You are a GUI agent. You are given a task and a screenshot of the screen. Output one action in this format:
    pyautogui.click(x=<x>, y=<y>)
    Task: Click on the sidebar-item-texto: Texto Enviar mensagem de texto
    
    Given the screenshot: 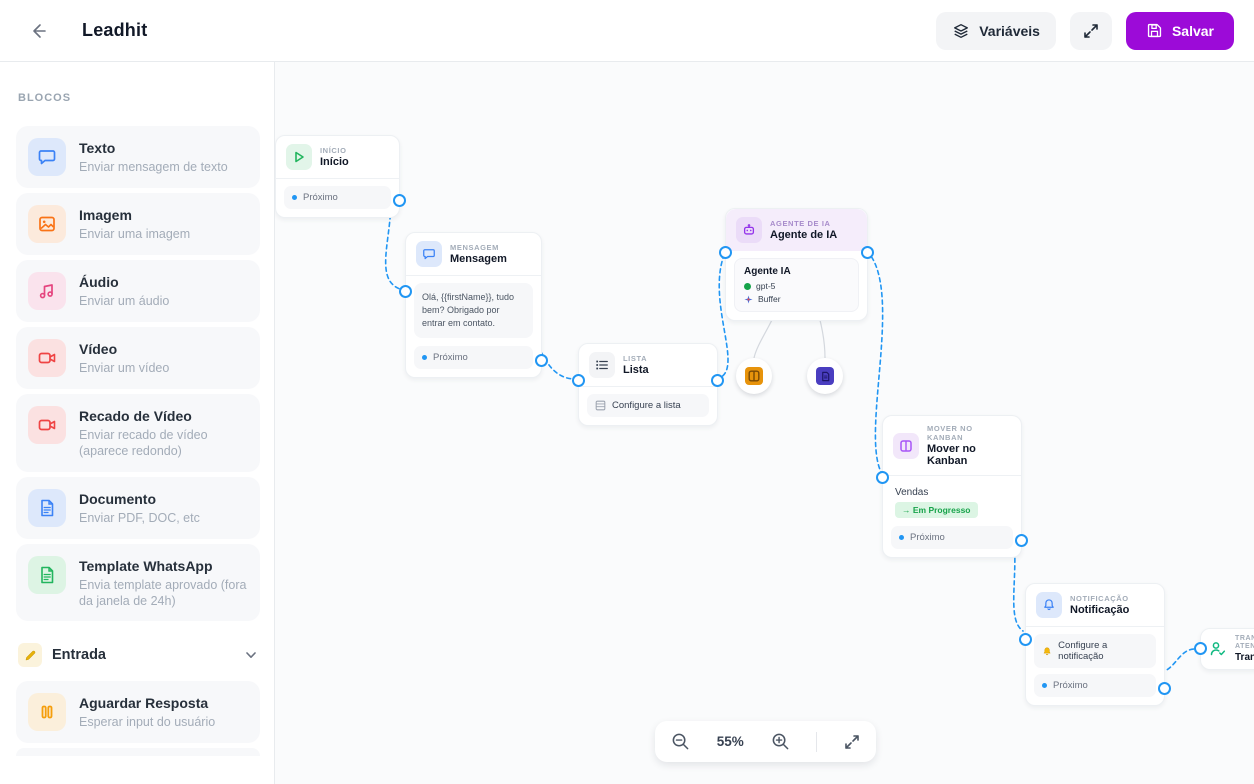 What is the action you would take?
    pyautogui.click(x=138, y=157)
    